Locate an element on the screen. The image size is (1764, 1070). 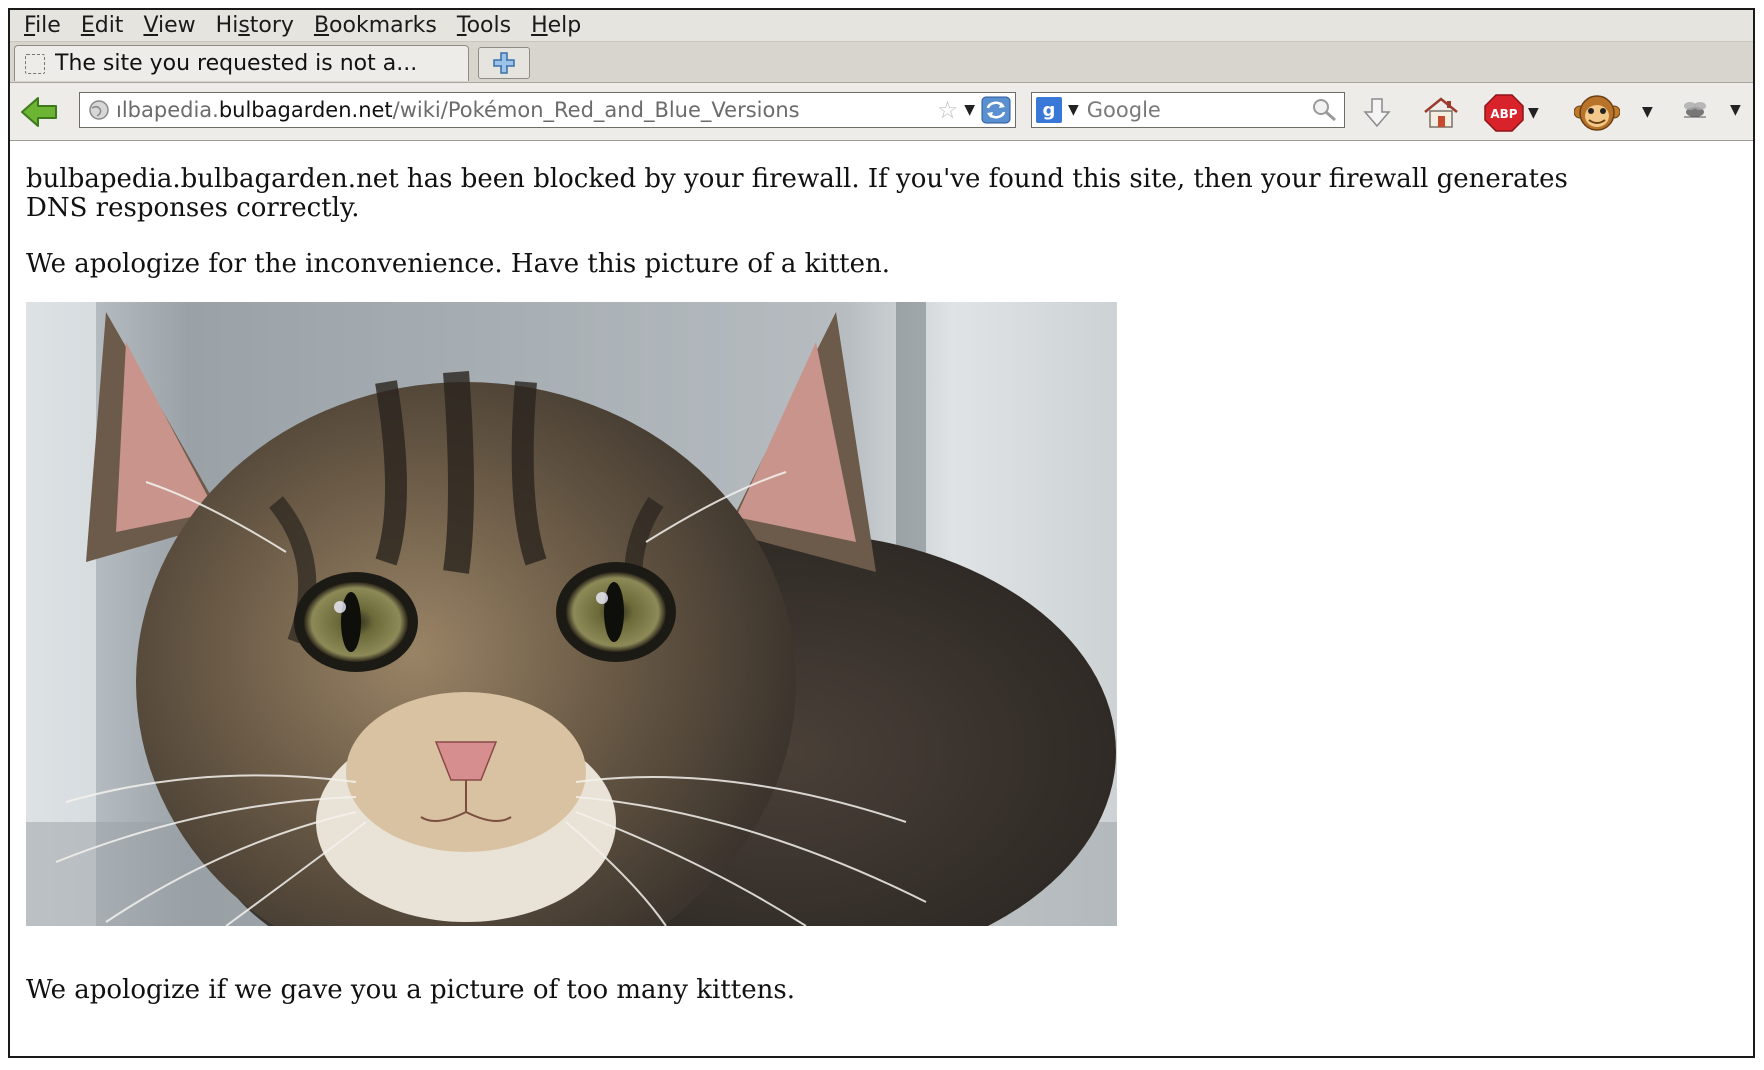
greasemonkey-dropdown: ▼ is located at coordinates (1647, 112).